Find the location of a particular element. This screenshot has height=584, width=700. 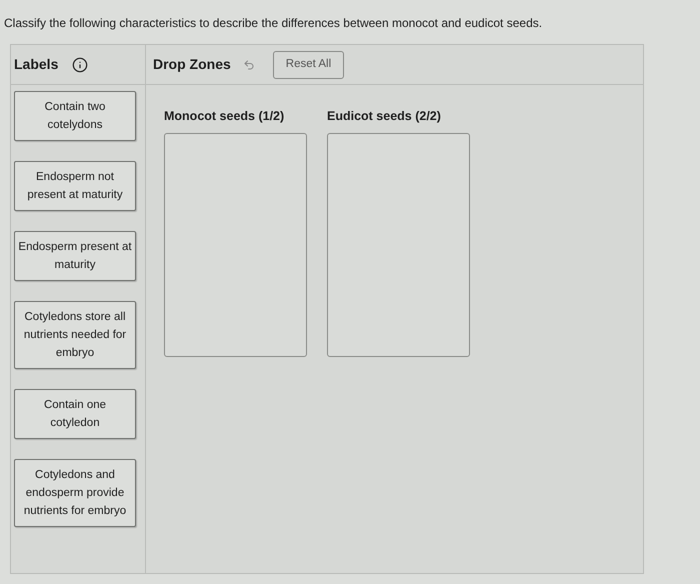

draggable-label: Contain one cotyledon is located at coordinates (75, 414).